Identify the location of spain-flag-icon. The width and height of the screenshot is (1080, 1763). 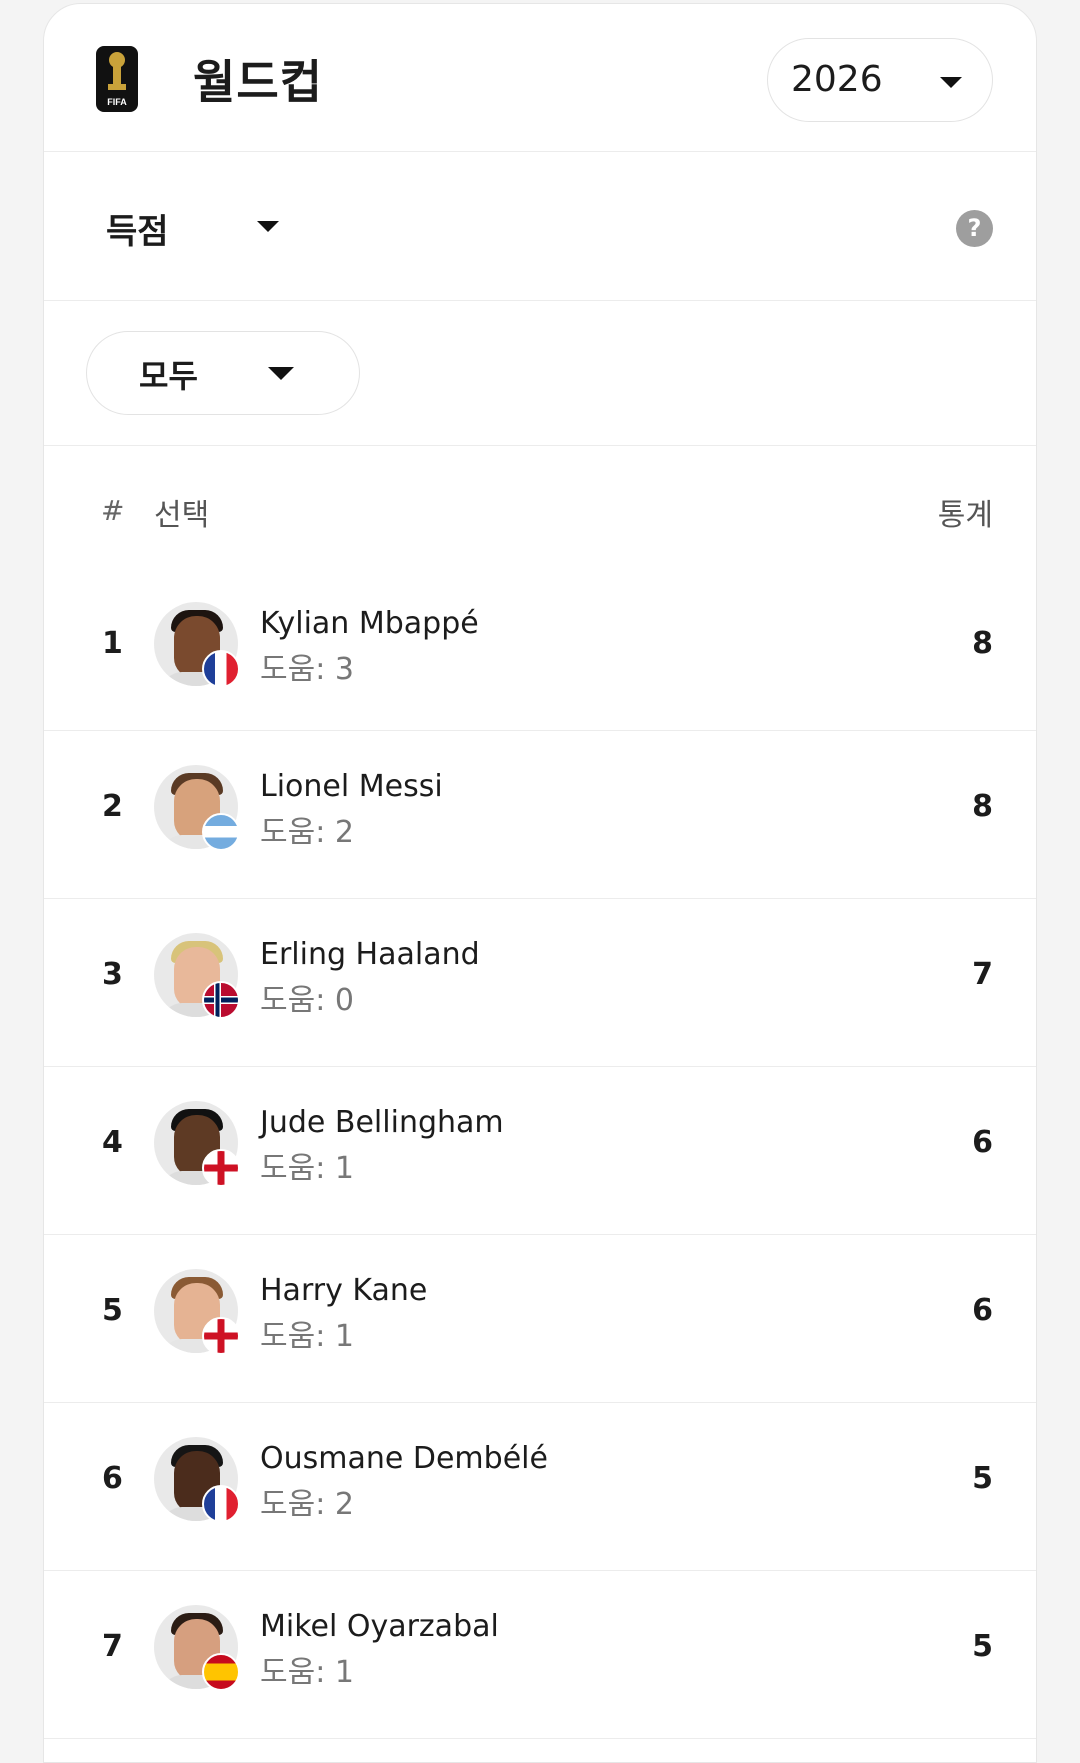
(221, 1672).